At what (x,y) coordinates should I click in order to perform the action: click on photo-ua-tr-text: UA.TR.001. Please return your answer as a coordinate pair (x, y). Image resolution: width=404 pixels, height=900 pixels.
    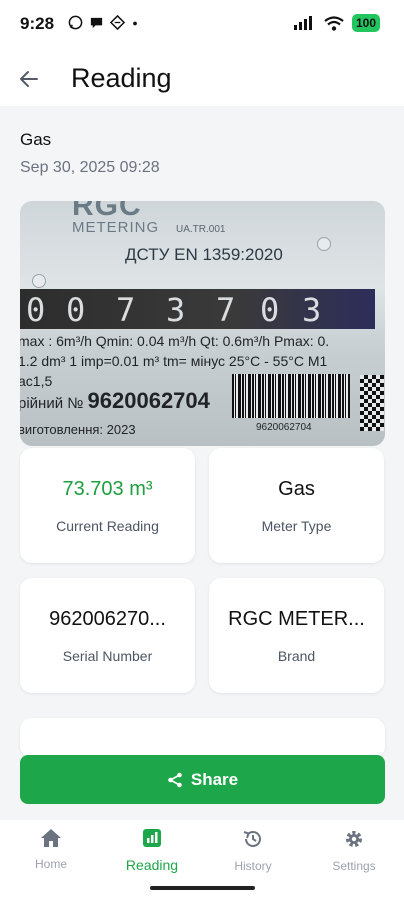
    Looking at the image, I should click on (201, 229).